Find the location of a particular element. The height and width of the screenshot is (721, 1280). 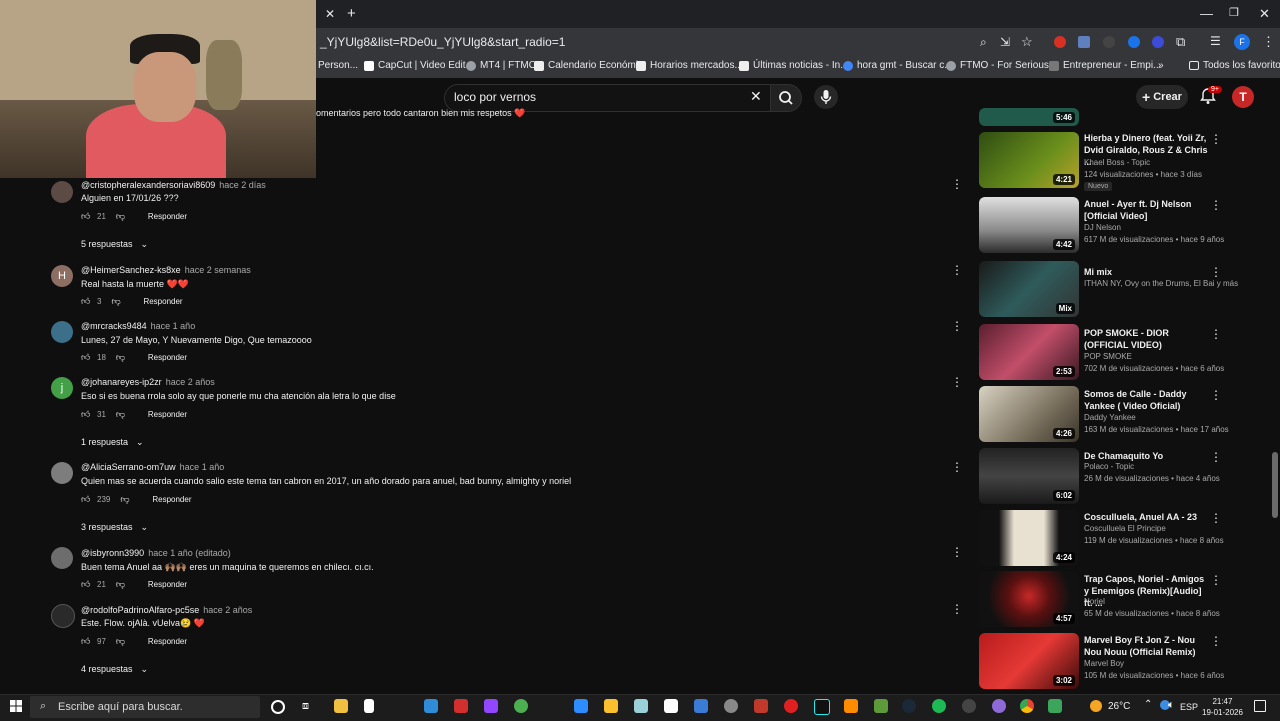

video-title: Cosculluela, Anuel AA - 23 is located at coordinates (1147, 517).